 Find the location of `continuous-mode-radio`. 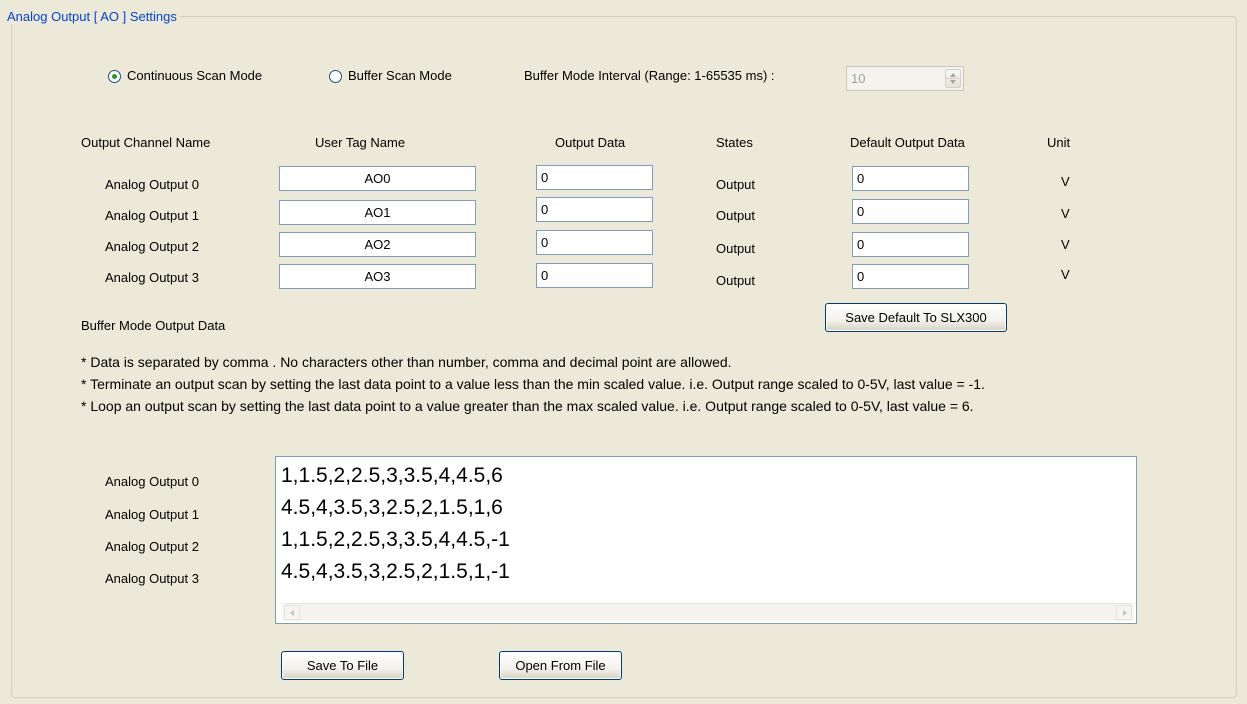

continuous-mode-radio is located at coordinates (114, 76).